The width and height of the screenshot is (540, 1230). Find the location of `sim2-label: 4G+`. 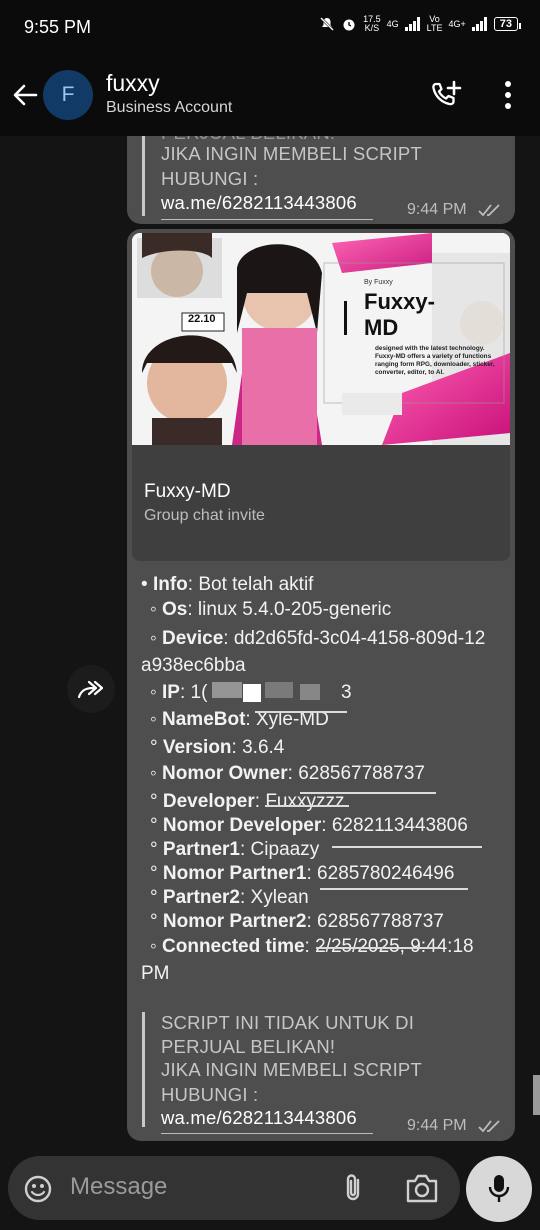

sim2-label: 4G+ is located at coordinates (457, 23).